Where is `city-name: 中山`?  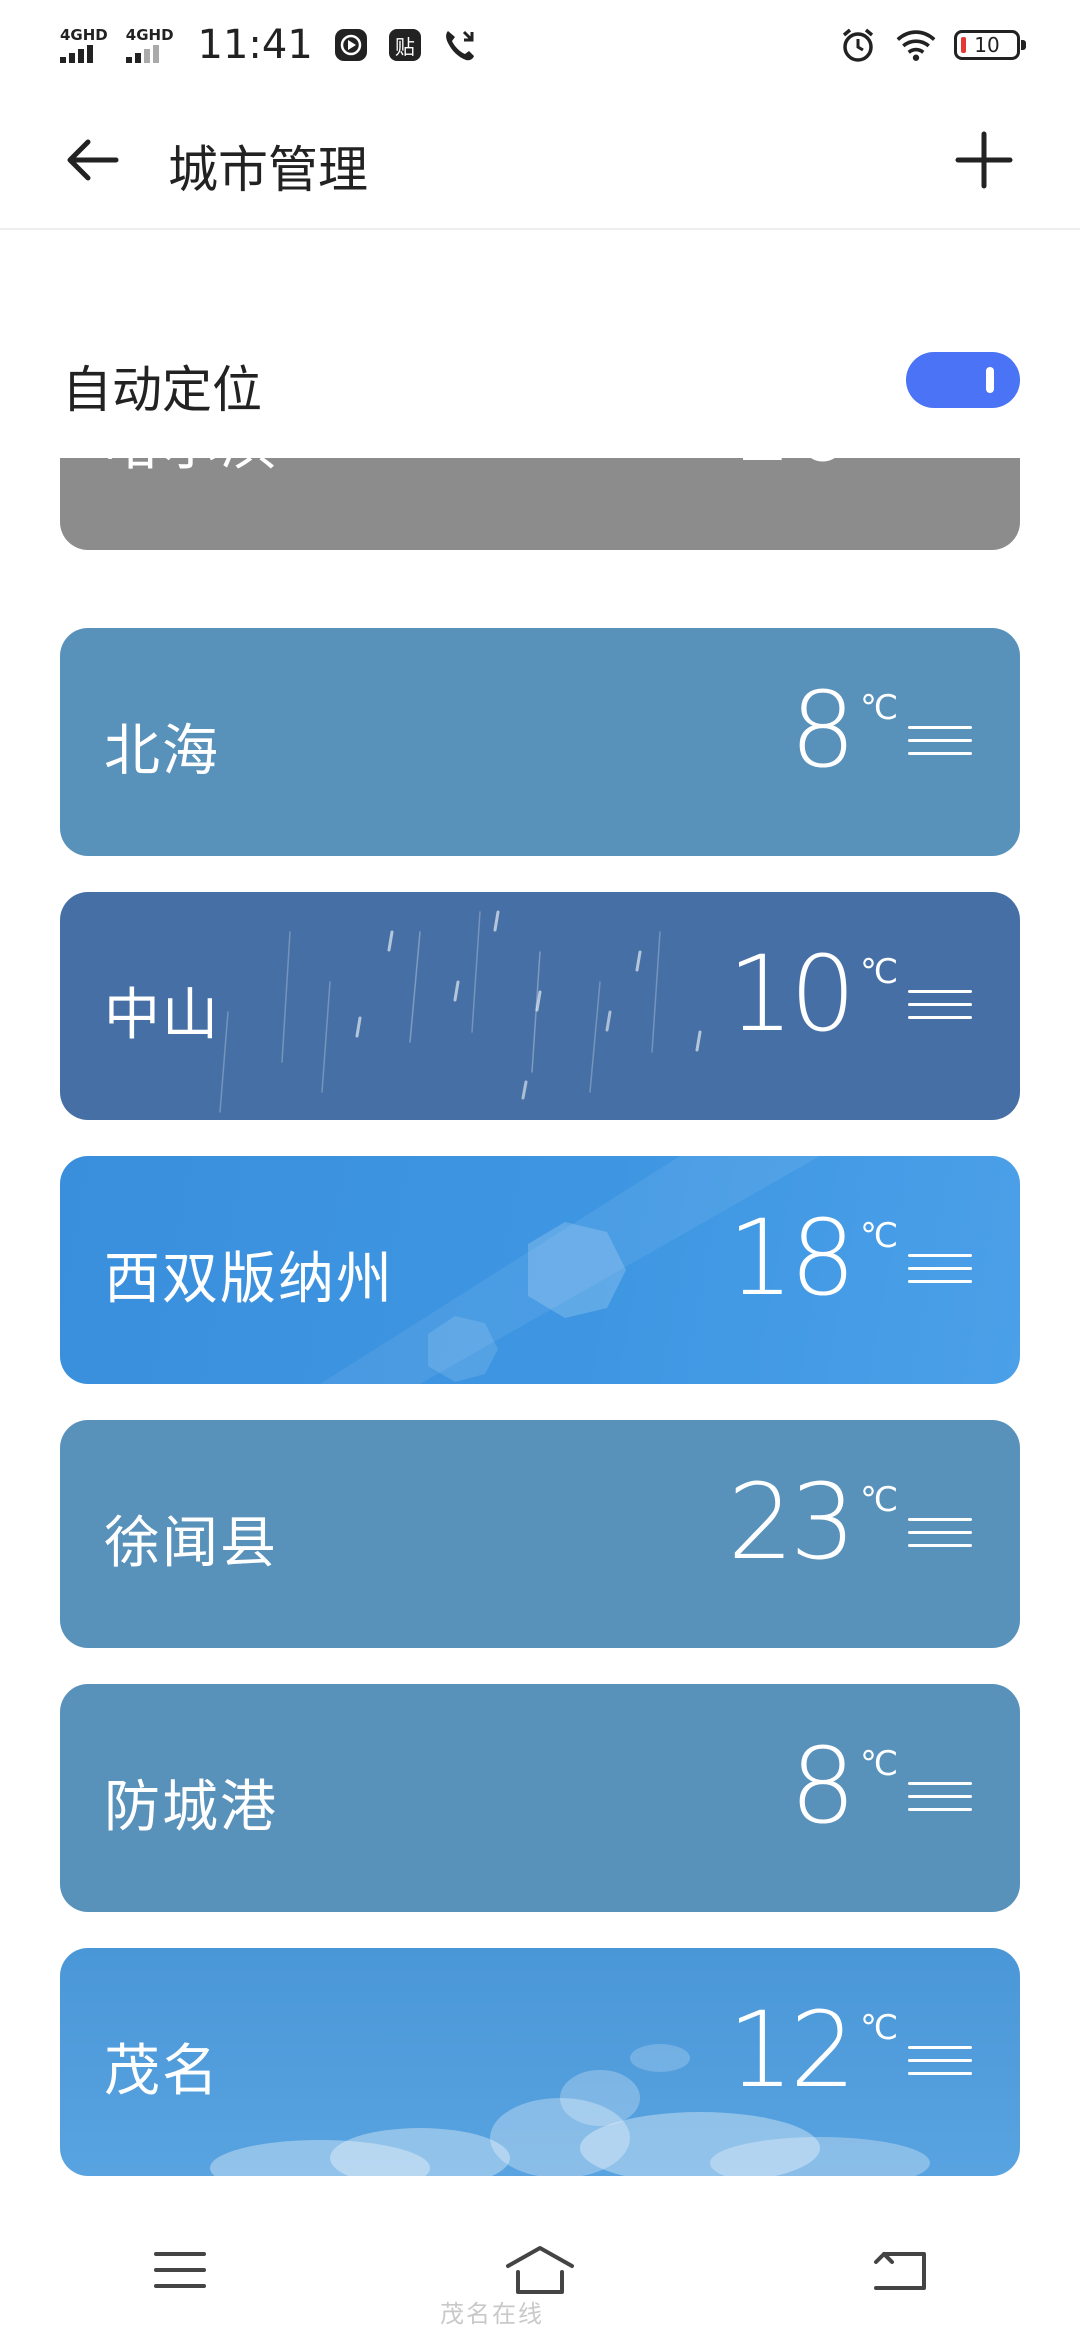
city-name: 中山 is located at coordinates (162, 1015).